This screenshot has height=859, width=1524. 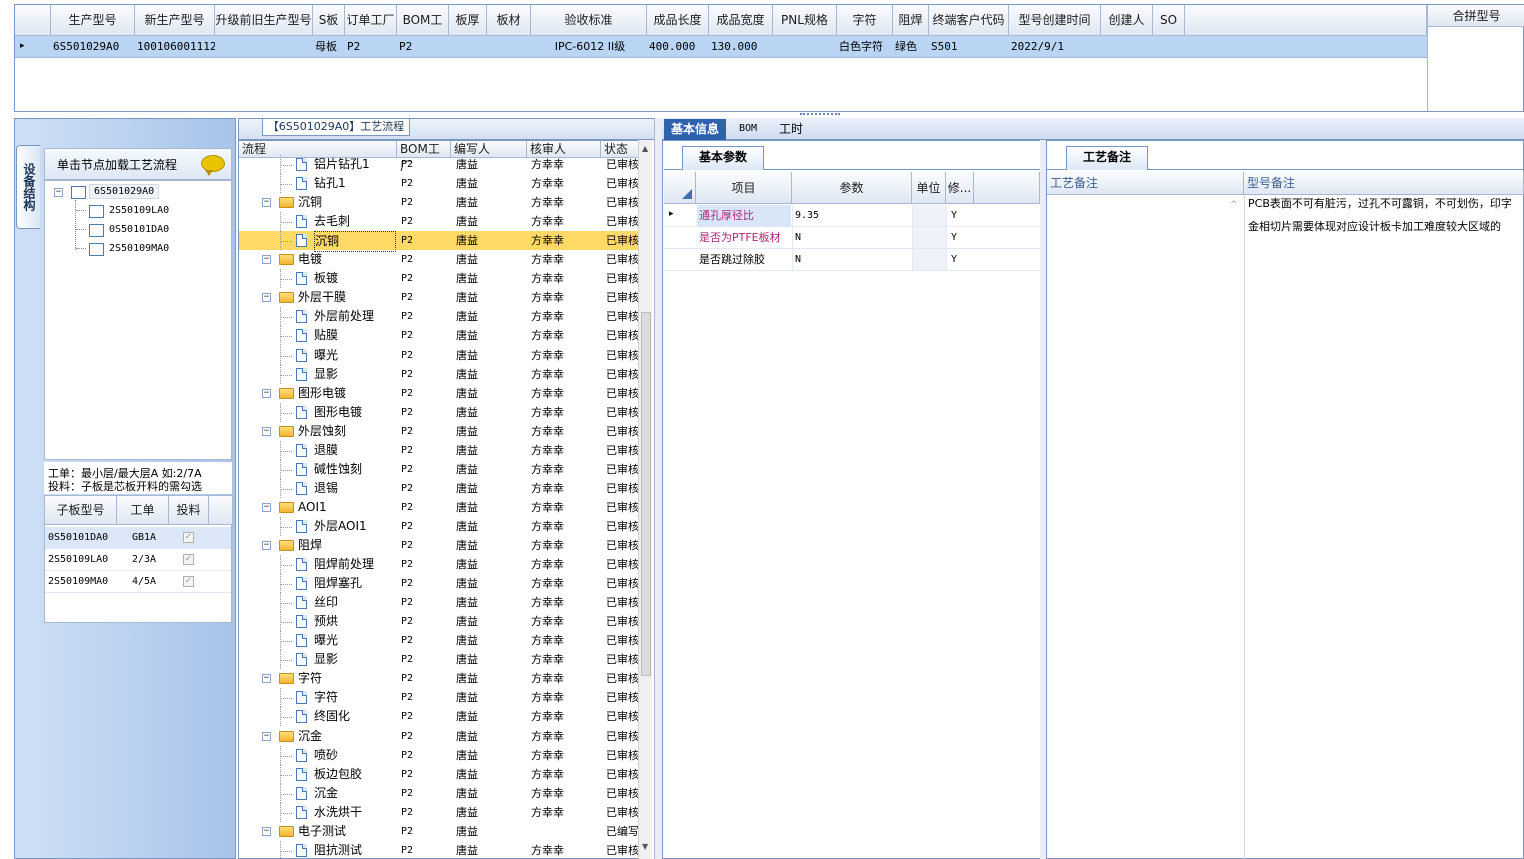 What do you see at coordinates (439, 278) in the screenshot?
I see `table-row: 板镀 P2 唐益 方幸幸 已审核` at bounding box center [439, 278].